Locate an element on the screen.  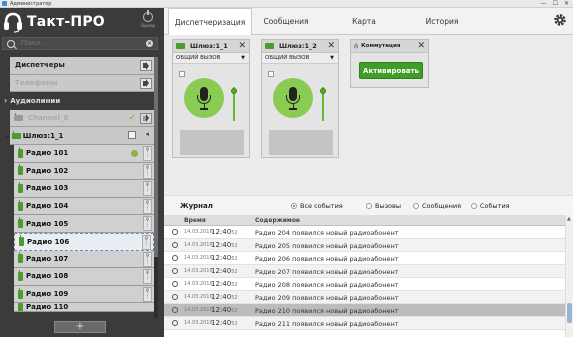
row-message: Радио 205 появился новый радиоабонент is located at coordinates (327, 246).